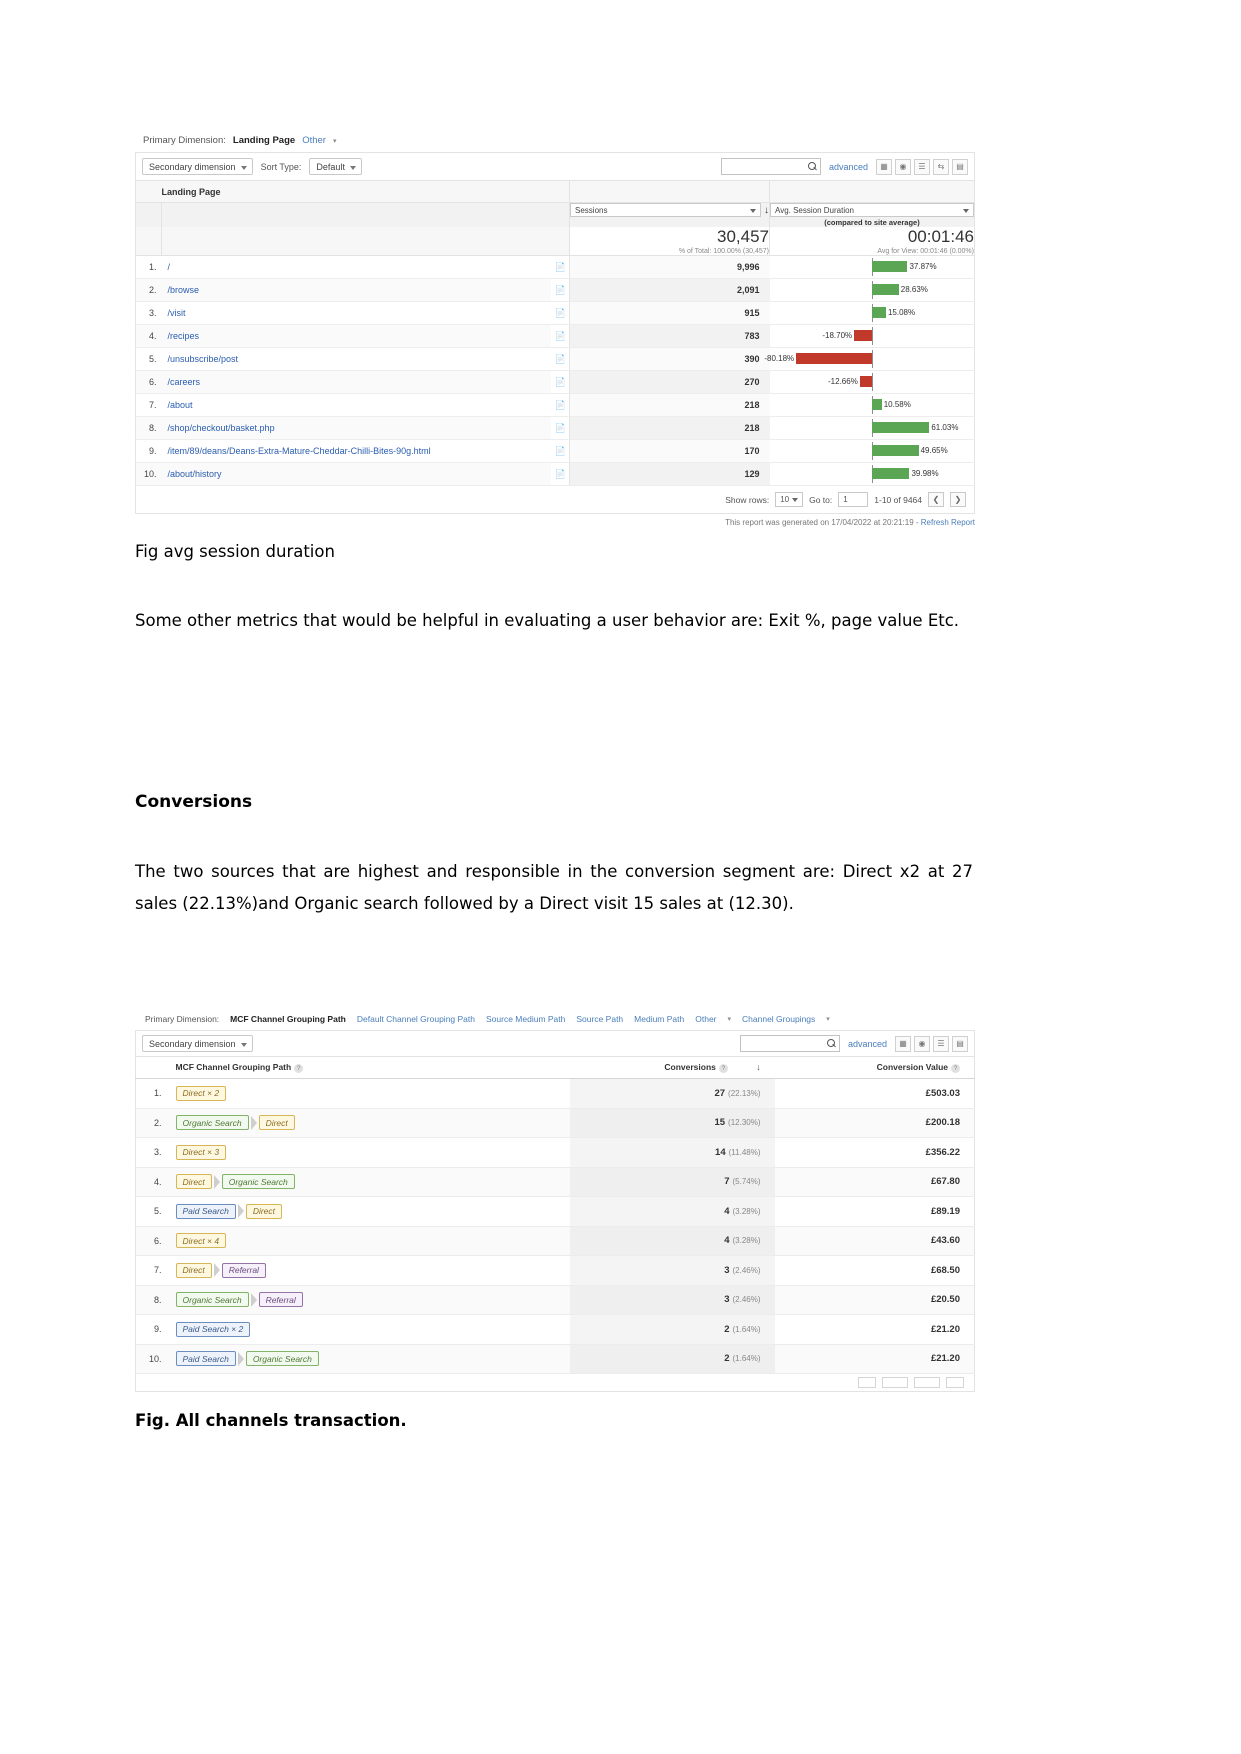  What do you see at coordinates (727, 1300) in the screenshot?
I see `conversions-count: 3` at bounding box center [727, 1300].